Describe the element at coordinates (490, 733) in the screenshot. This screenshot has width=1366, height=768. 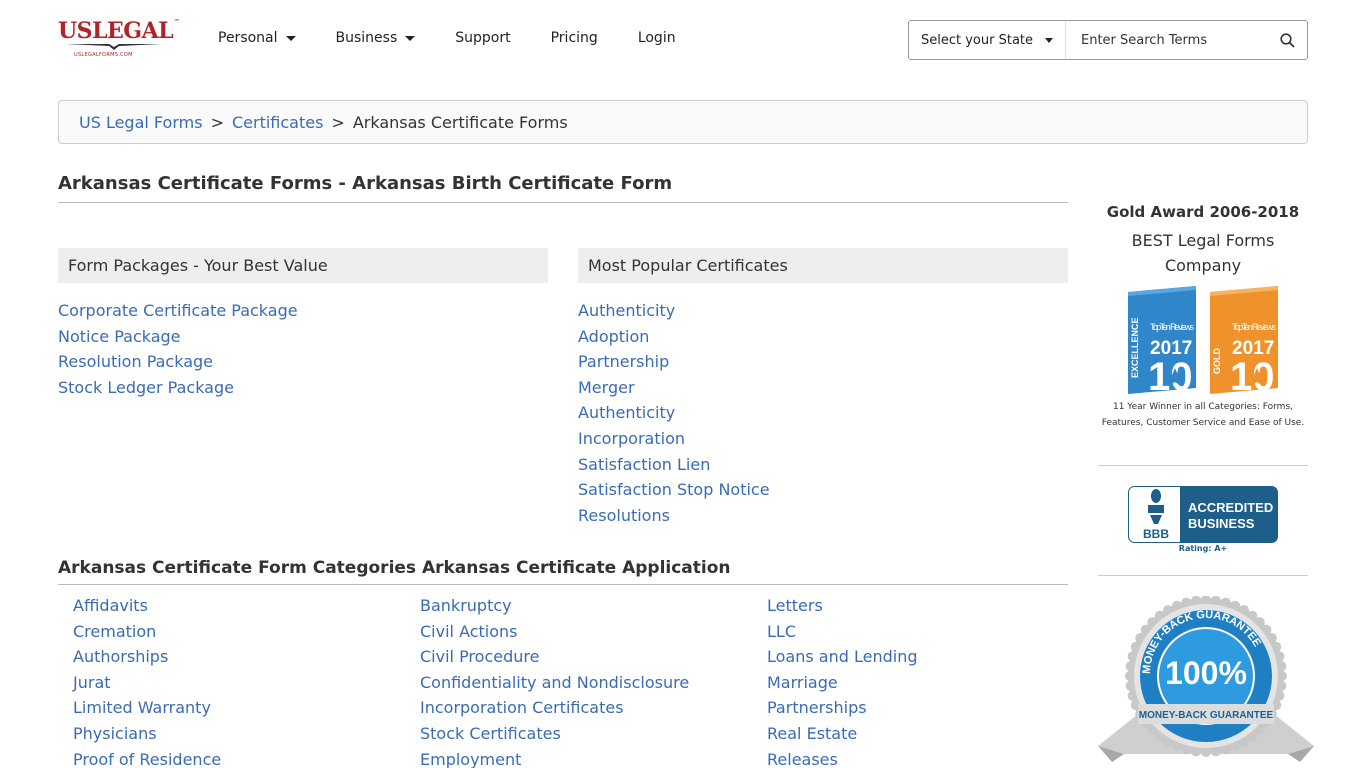
I see `category-link: Stock Certificates` at that location.